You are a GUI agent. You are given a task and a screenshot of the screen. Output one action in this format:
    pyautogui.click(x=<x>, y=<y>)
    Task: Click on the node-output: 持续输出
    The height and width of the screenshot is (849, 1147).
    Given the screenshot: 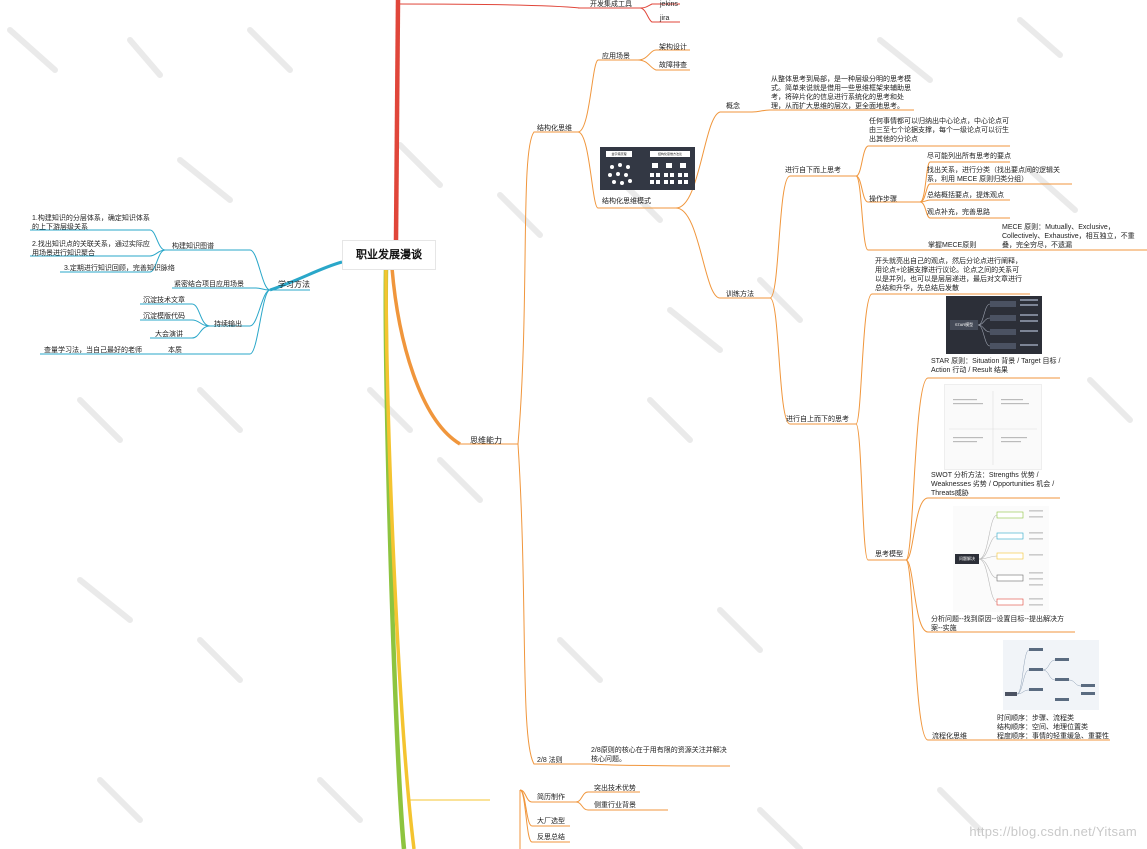 What is the action you would take?
    pyautogui.click(x=228, y=324)
    